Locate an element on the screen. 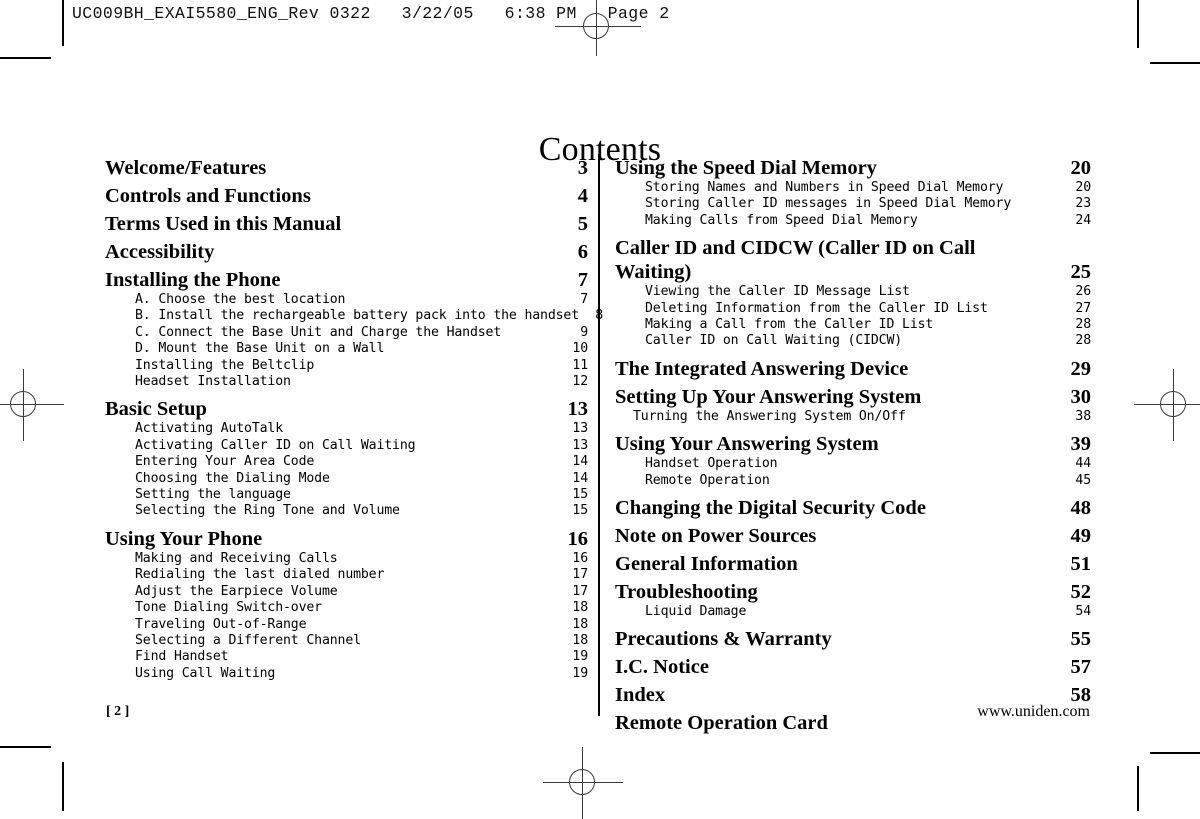  toc-sub-entry: Entering Your Area Code 14 is located at coordinates (346, 462).